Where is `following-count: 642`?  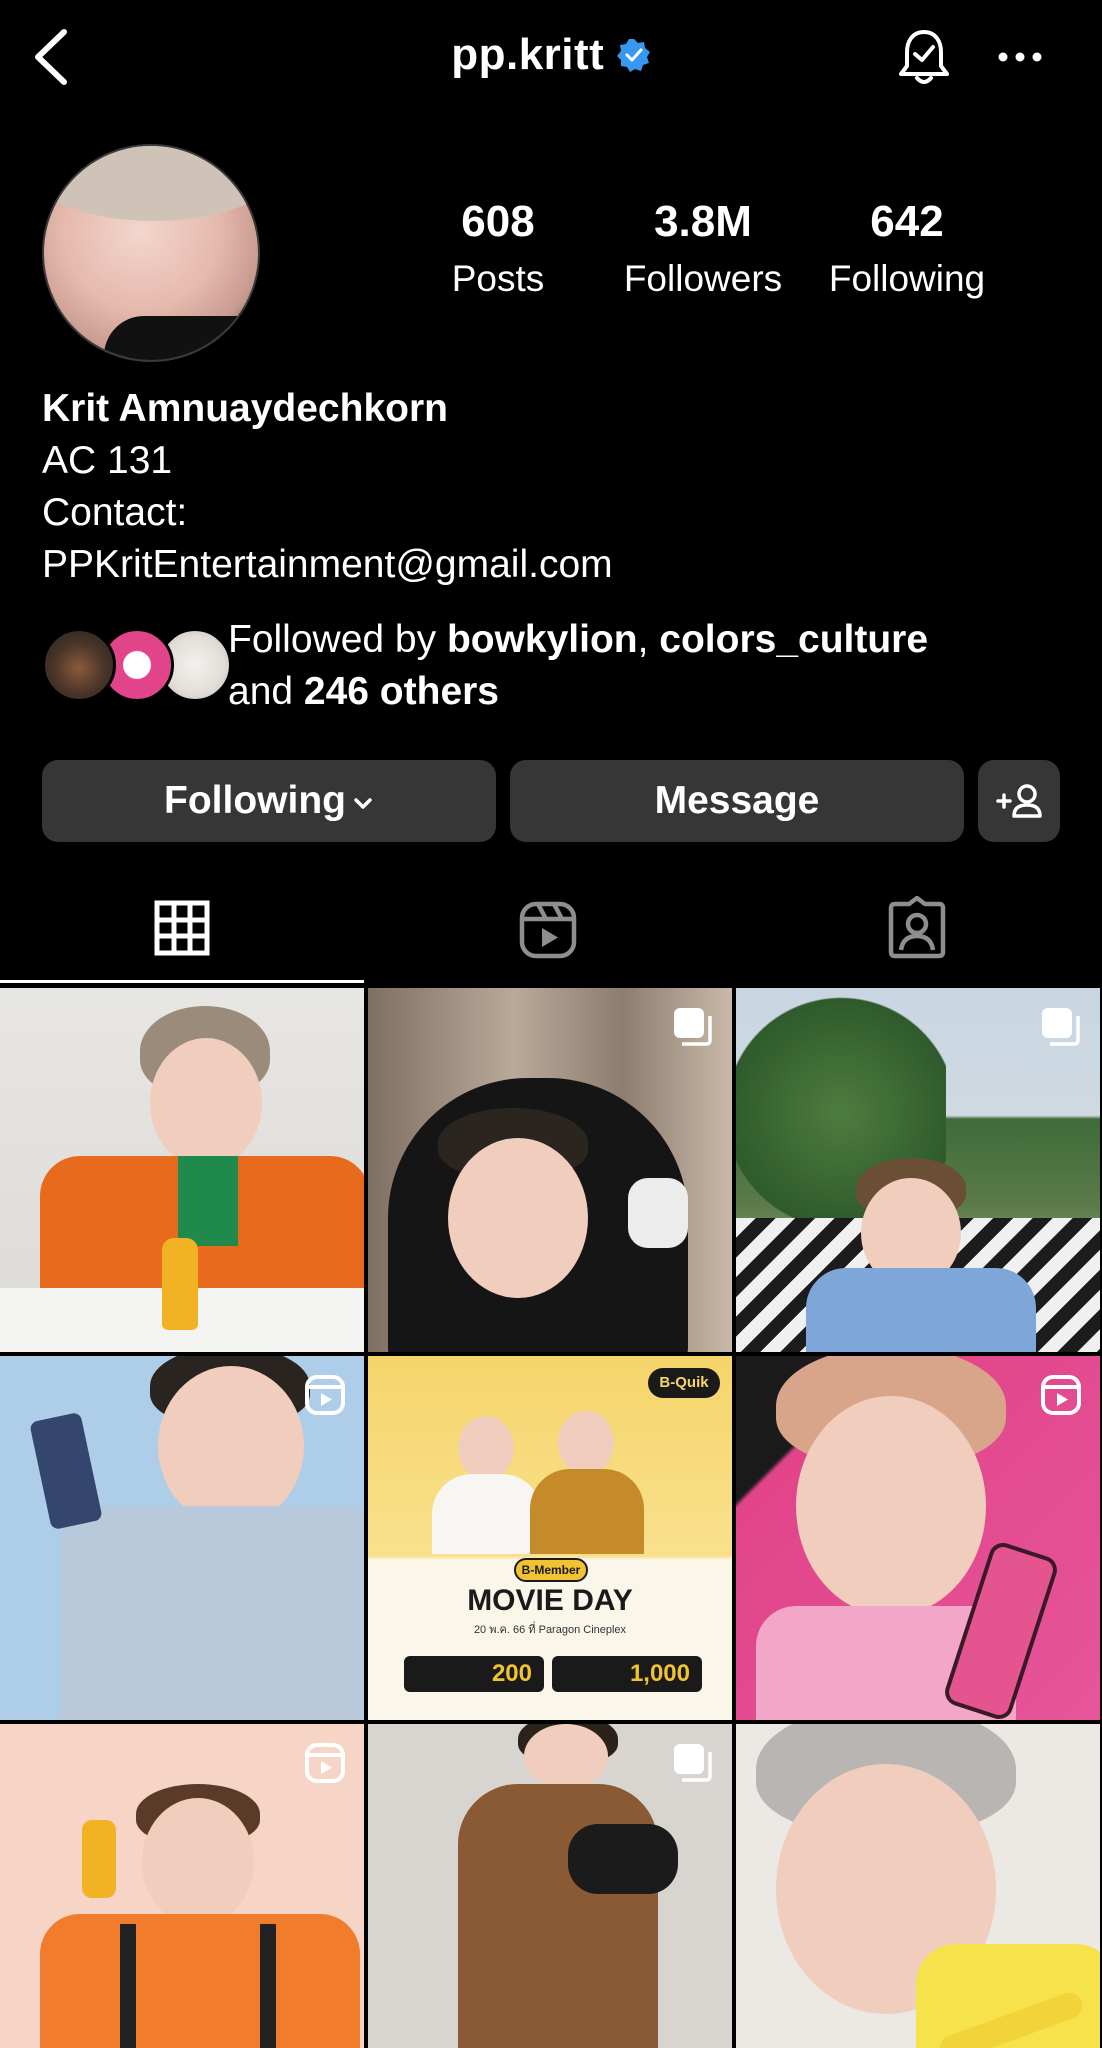 following-count: 642 is located at coordinates (907, 221).